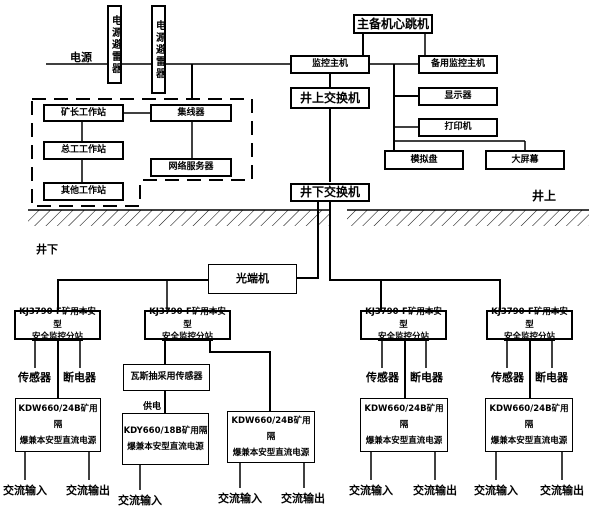 The height and width of the screenshot is (515, 589). I want to click on simulator-panel: 模拟盘, so click(424, 160).